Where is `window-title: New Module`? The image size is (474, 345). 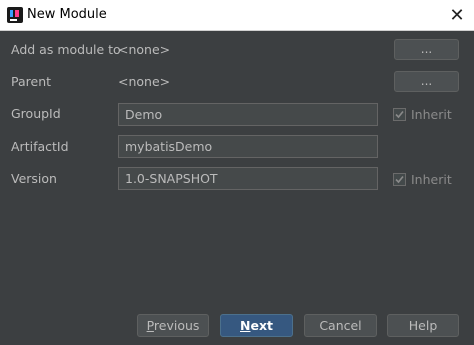 window-title: New Module is located at coordinates (67, 14).